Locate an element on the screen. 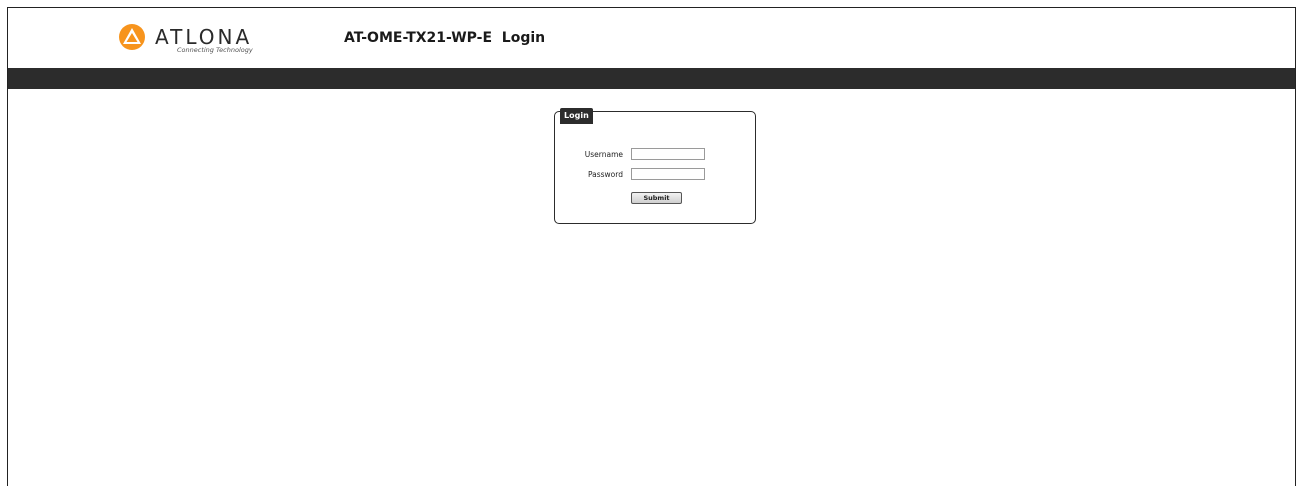 The width and height of the screenshot is (1299, 486). username-label: Username is located at coordinates (603, 154).